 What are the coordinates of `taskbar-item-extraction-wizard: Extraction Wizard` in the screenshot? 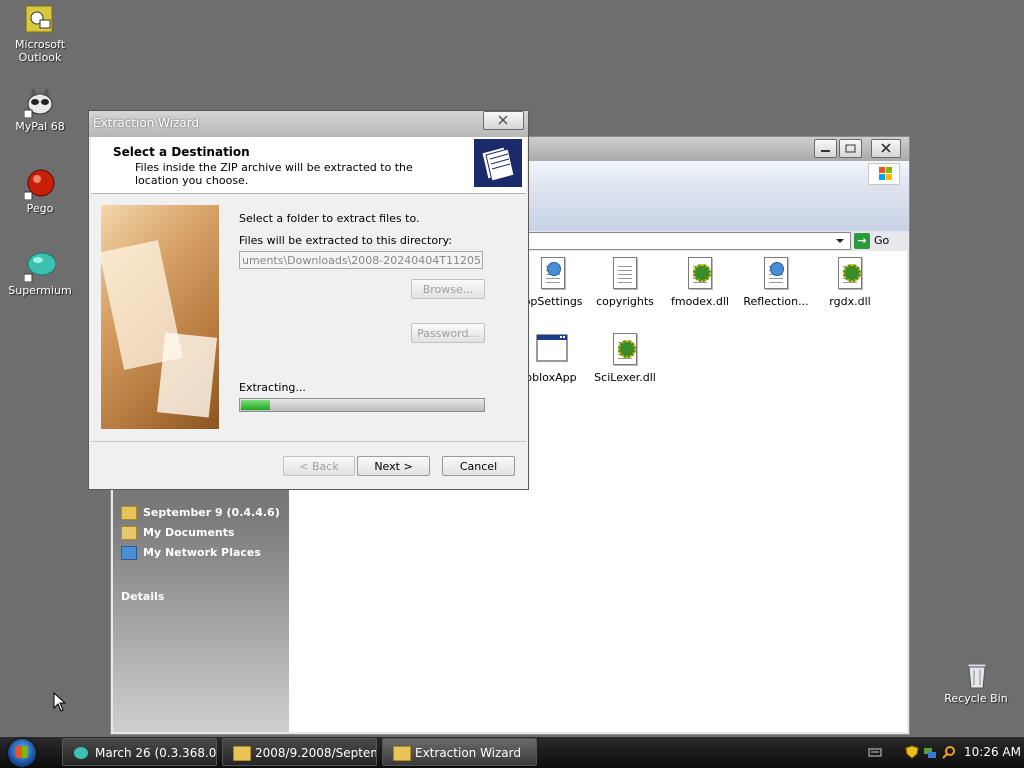 It's located at (459, 752).